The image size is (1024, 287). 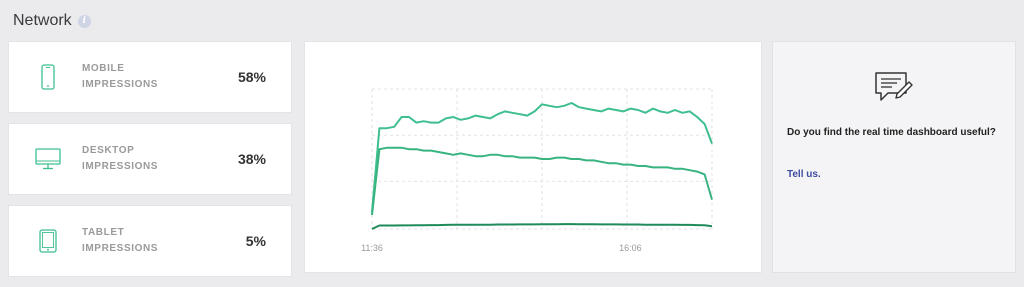 I want to click on x-tick-label: 11:36, so click(x=372, y=248).